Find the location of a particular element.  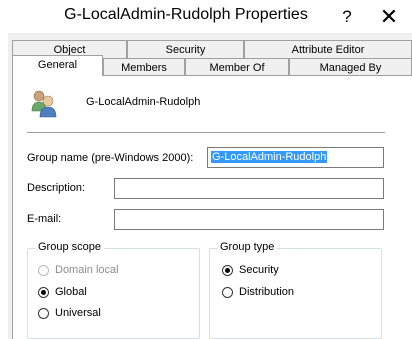

tab-managed-by: Managed By is located at coordinates (350, 67).